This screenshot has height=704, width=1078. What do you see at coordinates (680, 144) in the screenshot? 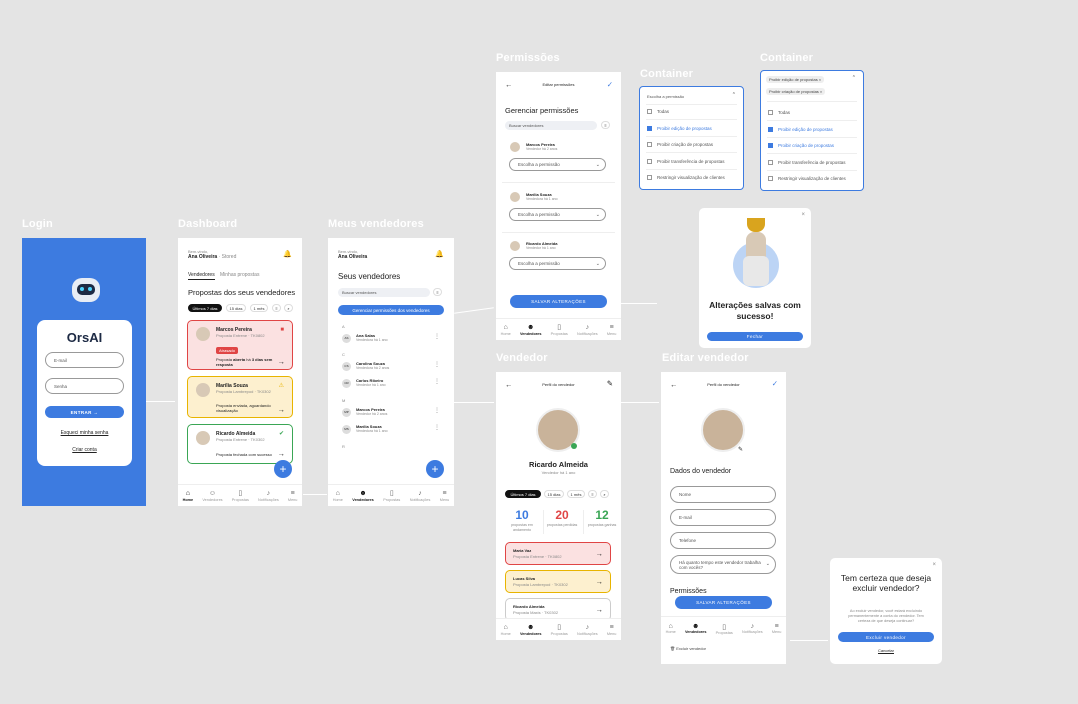
I see `permission-option: Proibir criação de propostas` at bounding box center [680, 144].